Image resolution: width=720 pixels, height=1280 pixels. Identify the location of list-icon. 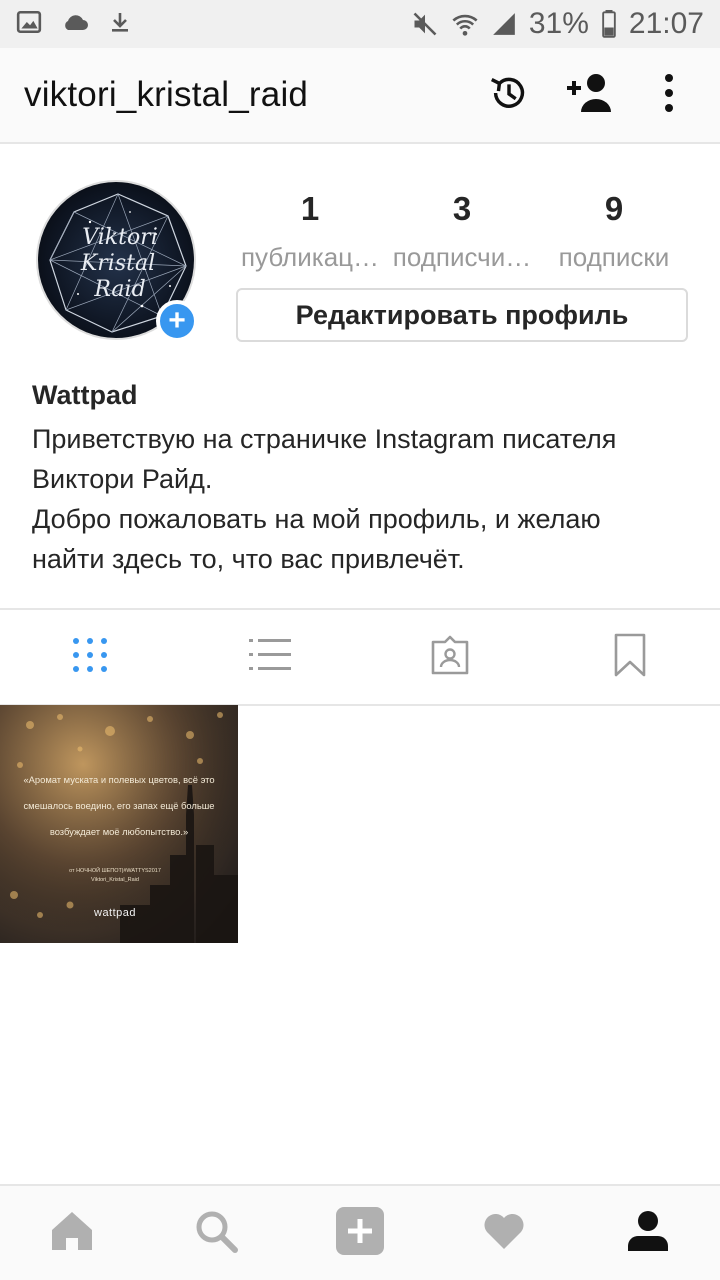
(270, 657).